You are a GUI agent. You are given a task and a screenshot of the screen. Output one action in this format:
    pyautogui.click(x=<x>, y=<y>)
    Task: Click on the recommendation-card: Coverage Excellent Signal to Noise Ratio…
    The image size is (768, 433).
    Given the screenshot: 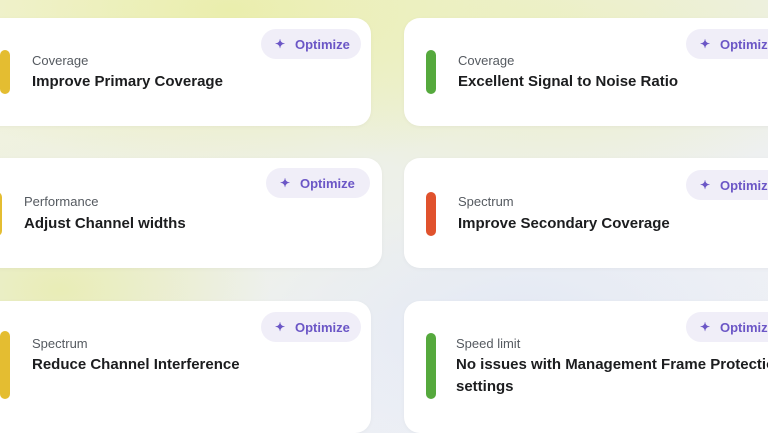 What is the action you would take?
    pyautogui.click(x=586, y=72)
    